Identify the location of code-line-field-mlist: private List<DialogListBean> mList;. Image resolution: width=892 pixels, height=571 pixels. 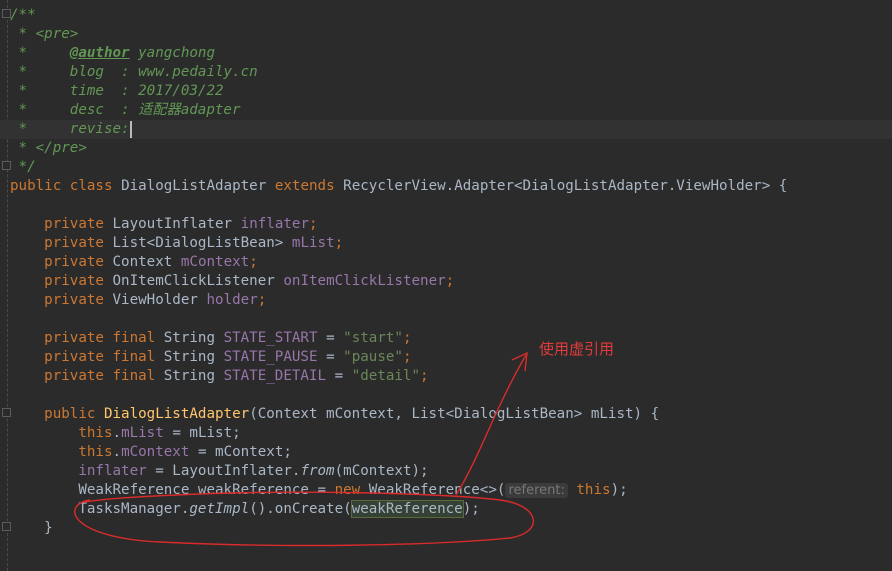
(176, 243).